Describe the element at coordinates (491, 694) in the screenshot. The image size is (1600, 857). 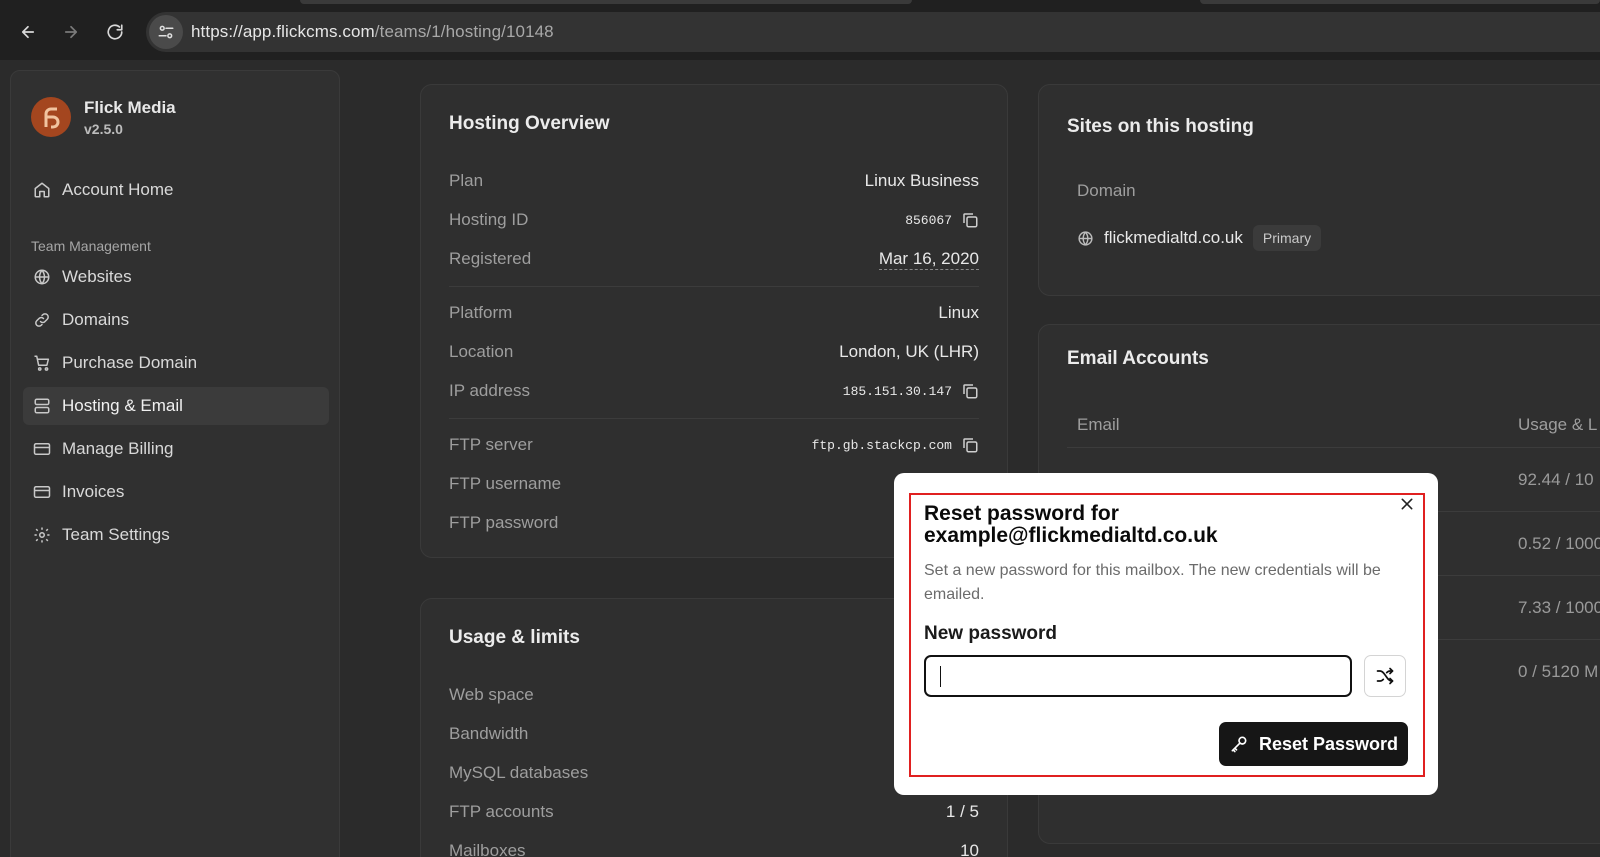
I see `row-label: Web space` at that location.